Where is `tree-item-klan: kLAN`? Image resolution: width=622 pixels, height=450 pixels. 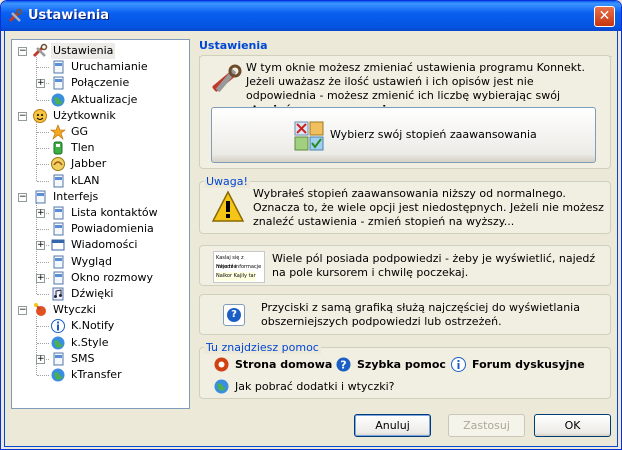
tree-item-klan: kLAN is located at coordinates (100, 181).